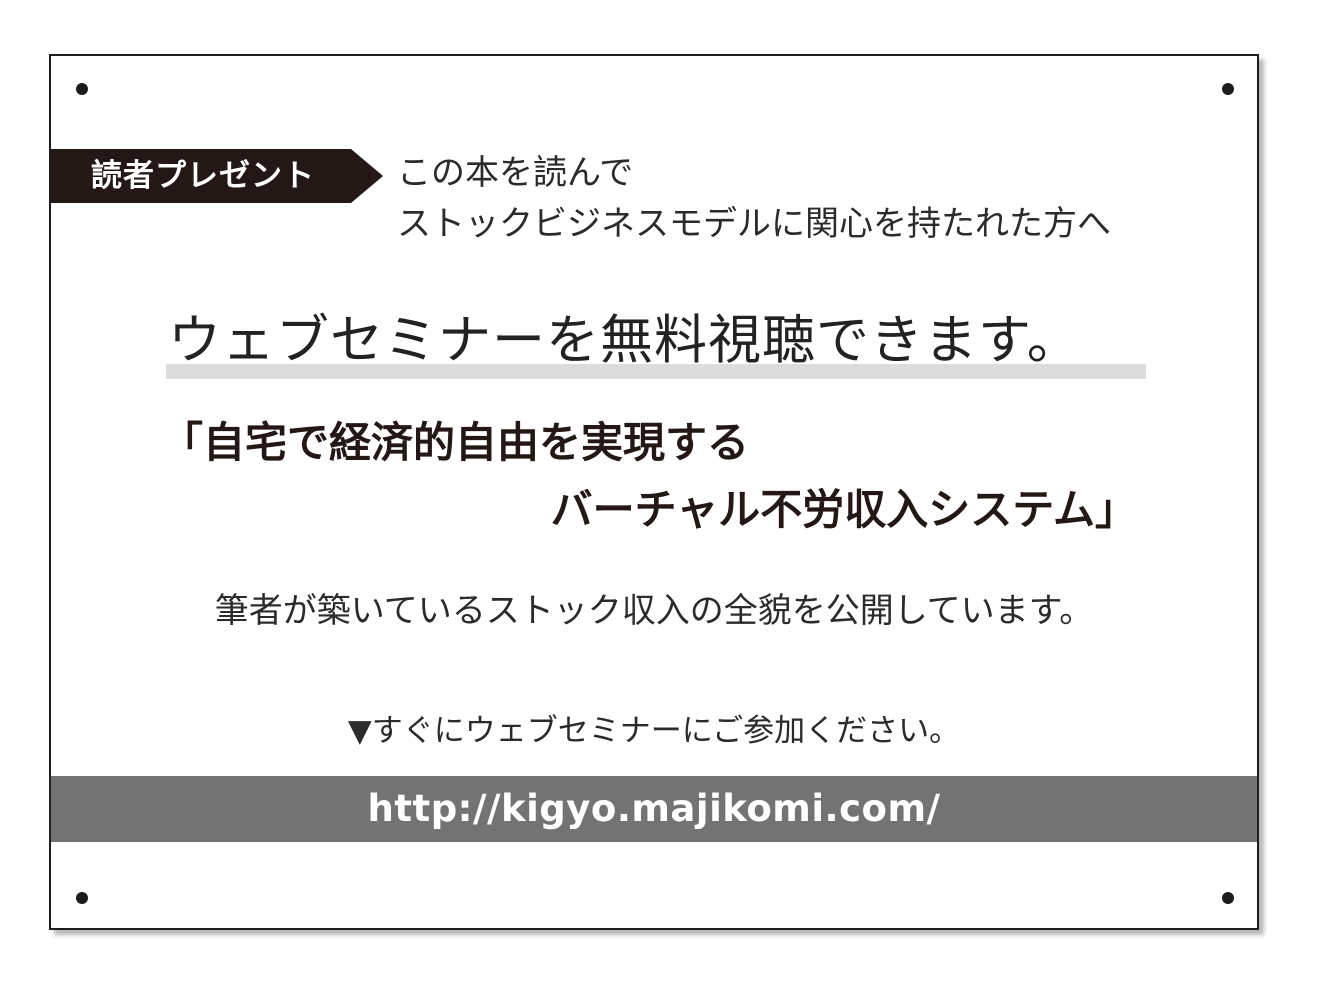 Image resolution: width=1322 pixels, height=981 pixels. I want to click on intro-line-1: この本を読んで, so click(515, 173).